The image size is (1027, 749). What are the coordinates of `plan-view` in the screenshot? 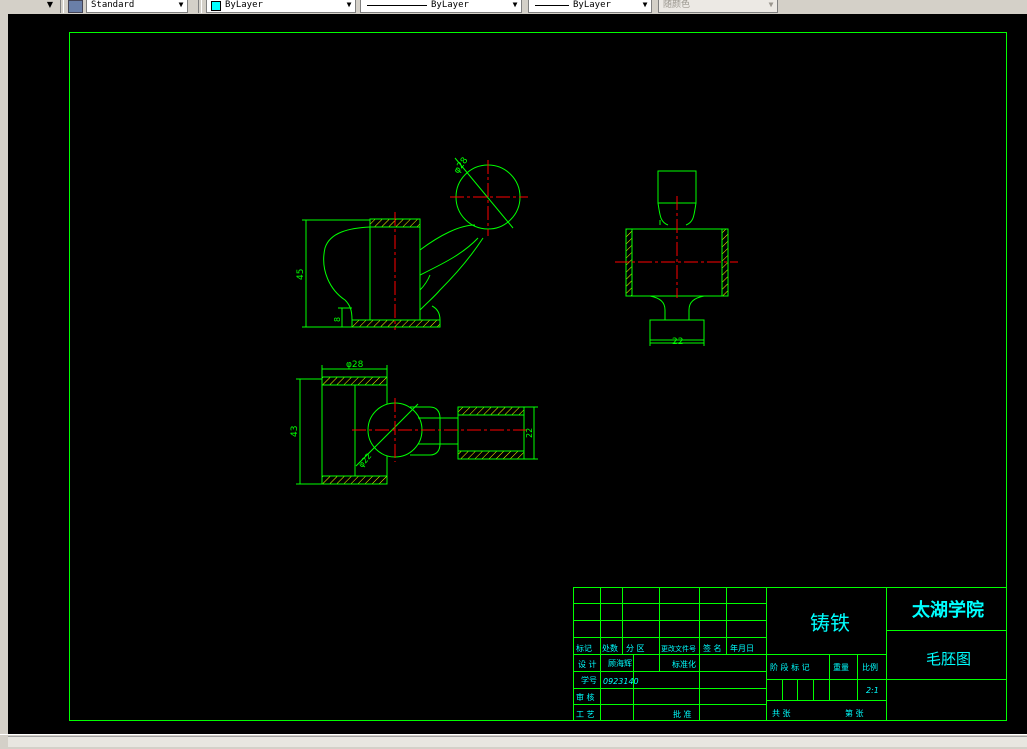 It's located at (417, 425).